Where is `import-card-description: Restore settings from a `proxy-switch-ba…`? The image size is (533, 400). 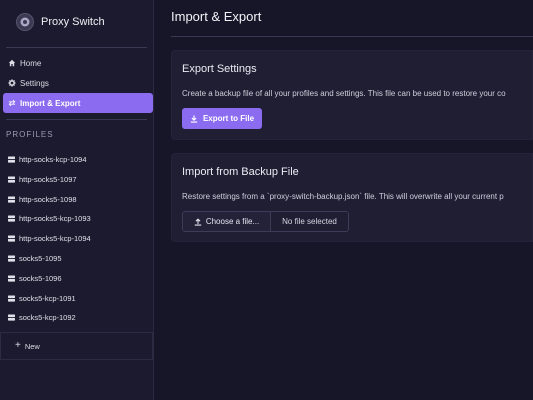
import-card-description: Restore settings from a `proxy-switch-ba… is located at coordinates (343, 196).